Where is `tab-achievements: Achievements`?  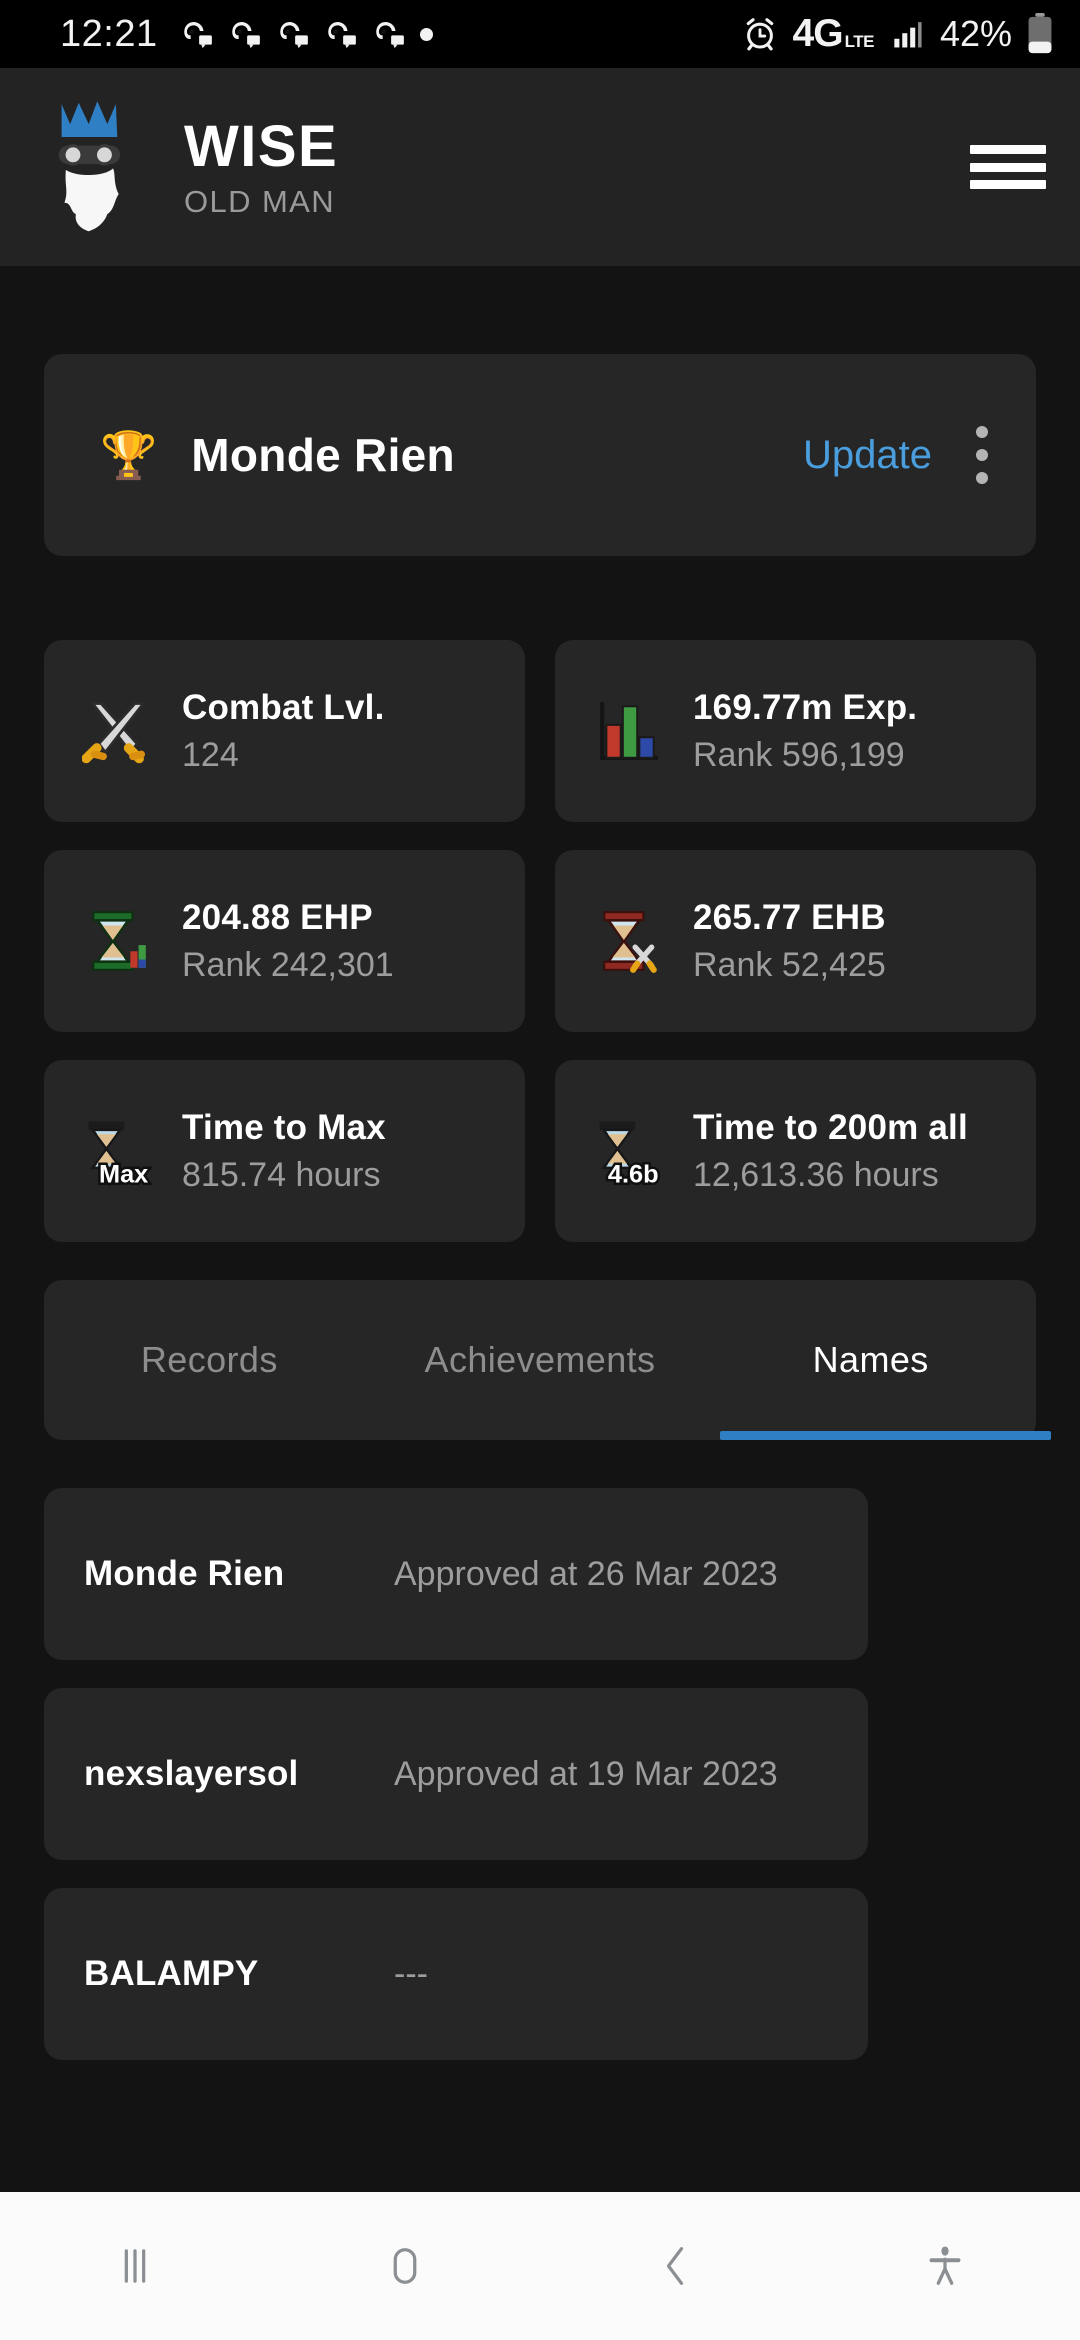 tab-achievements: Achievements is located at coordinates (540, 1360).